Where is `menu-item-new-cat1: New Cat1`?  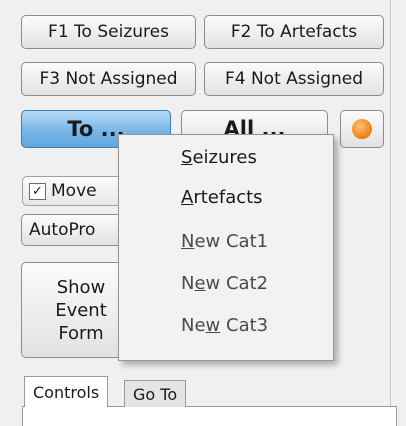 menu-item-new-cat1: New Cat1 is located at coordinates (224, 241).